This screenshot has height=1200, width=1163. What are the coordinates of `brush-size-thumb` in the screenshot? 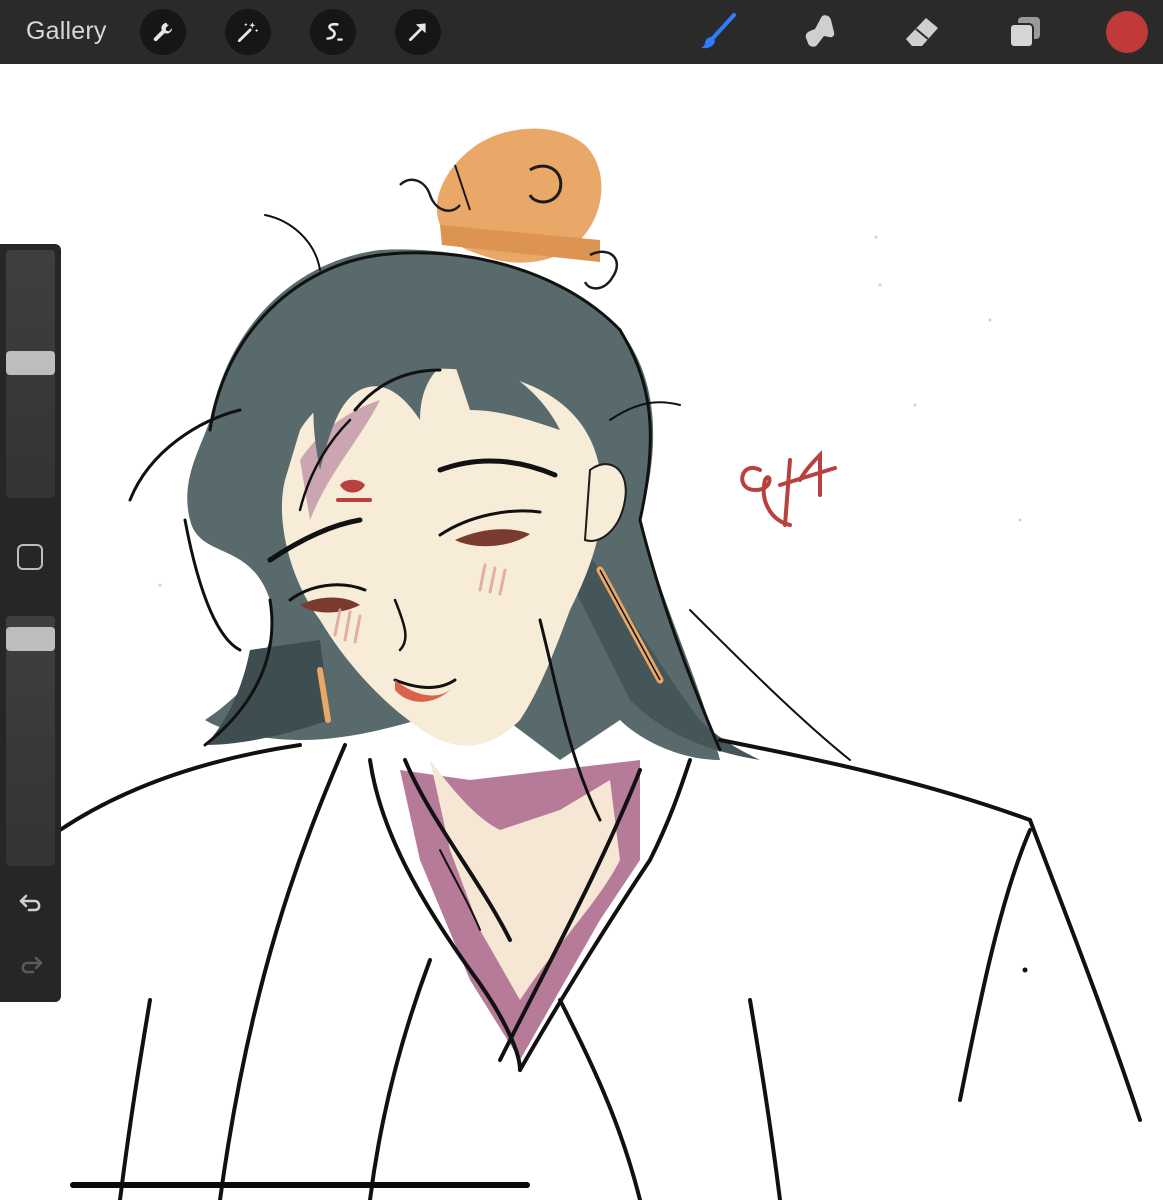 It's located at (30, 362).